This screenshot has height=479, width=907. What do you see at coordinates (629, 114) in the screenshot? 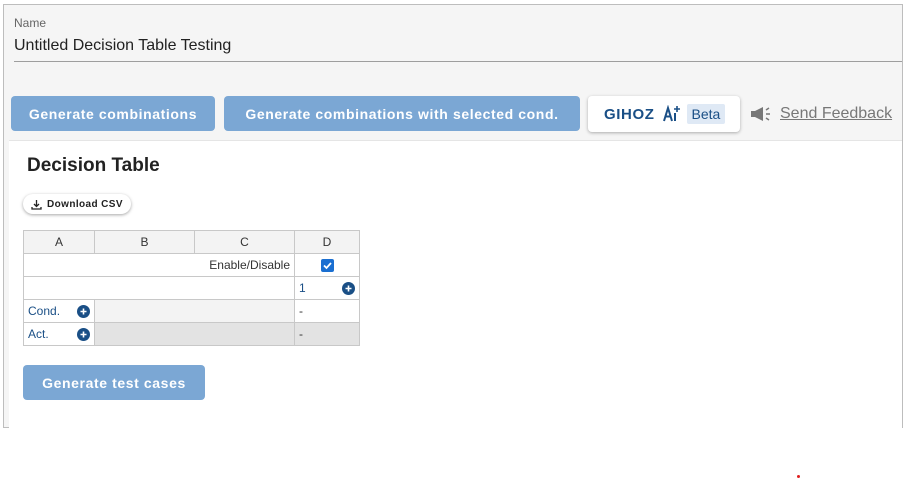
I see `gihoz-label: GIHOZ` at bounding box center [629, 114].